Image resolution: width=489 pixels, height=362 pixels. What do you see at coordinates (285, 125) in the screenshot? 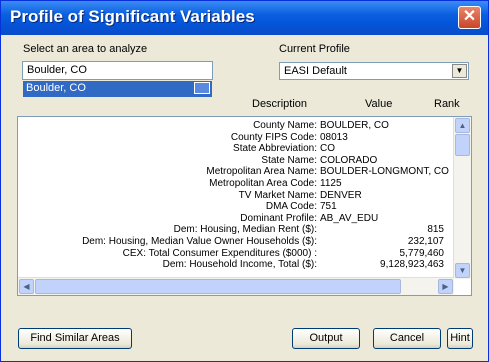
I see `row-description: County Name:` at bounding box center [285, 125].